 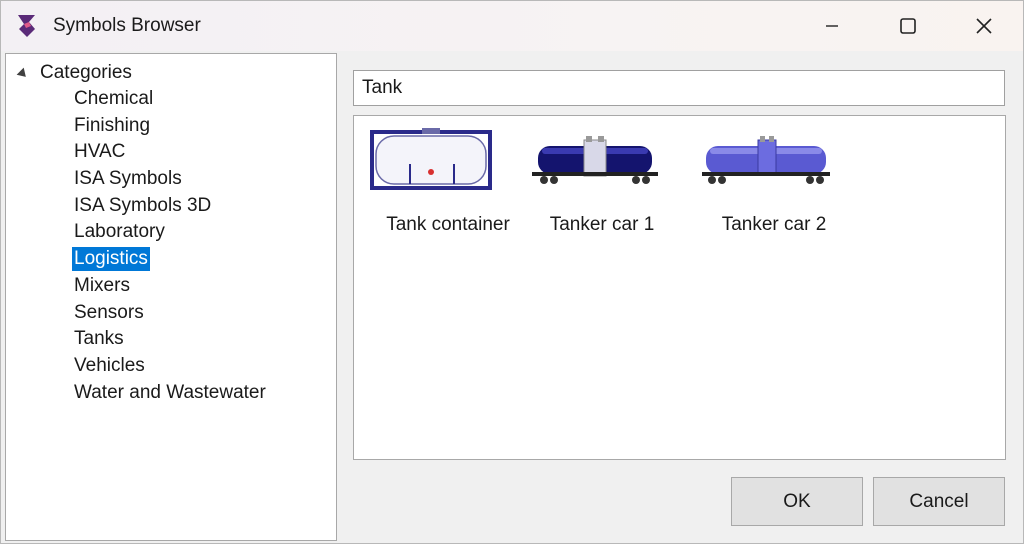 I want to click on title-bar: Symbols Browser, so click(x=512, y=26).